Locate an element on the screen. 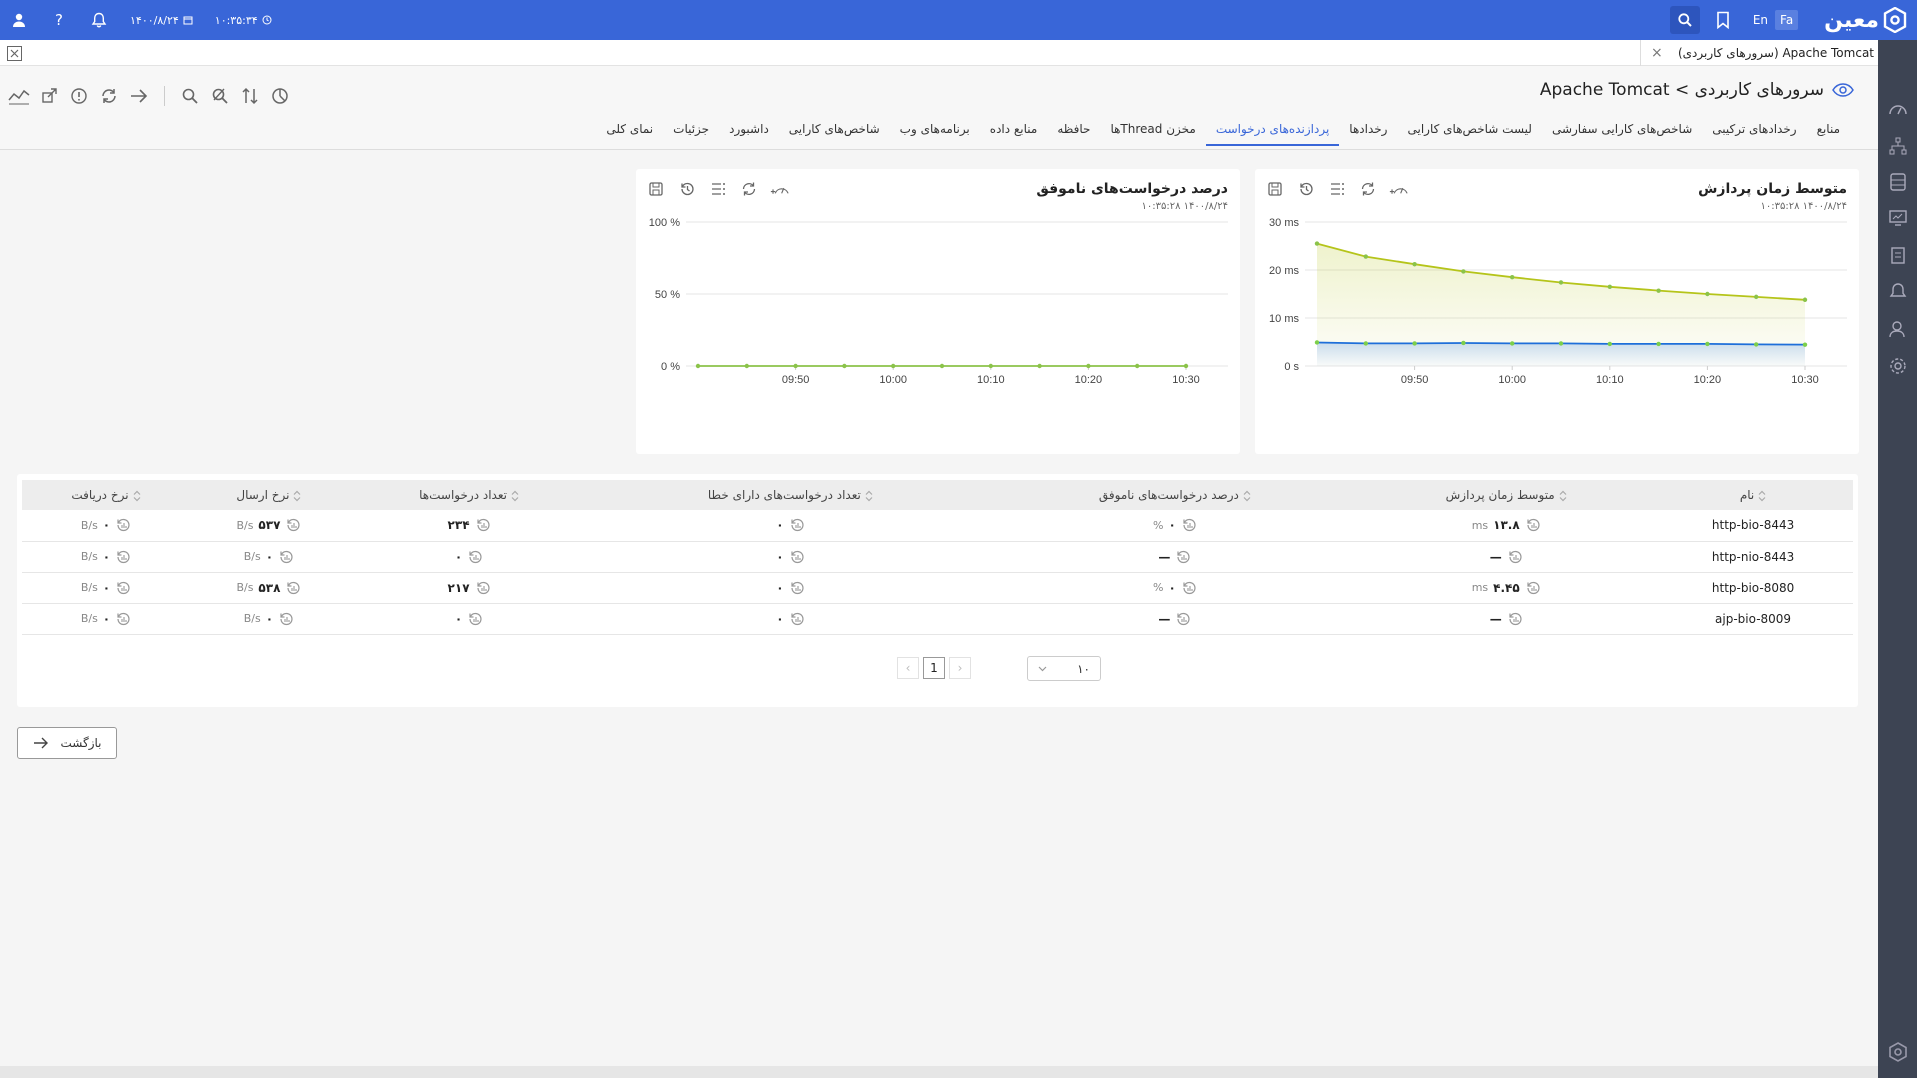  pie-chart-button is located at coordinates (280, 96).